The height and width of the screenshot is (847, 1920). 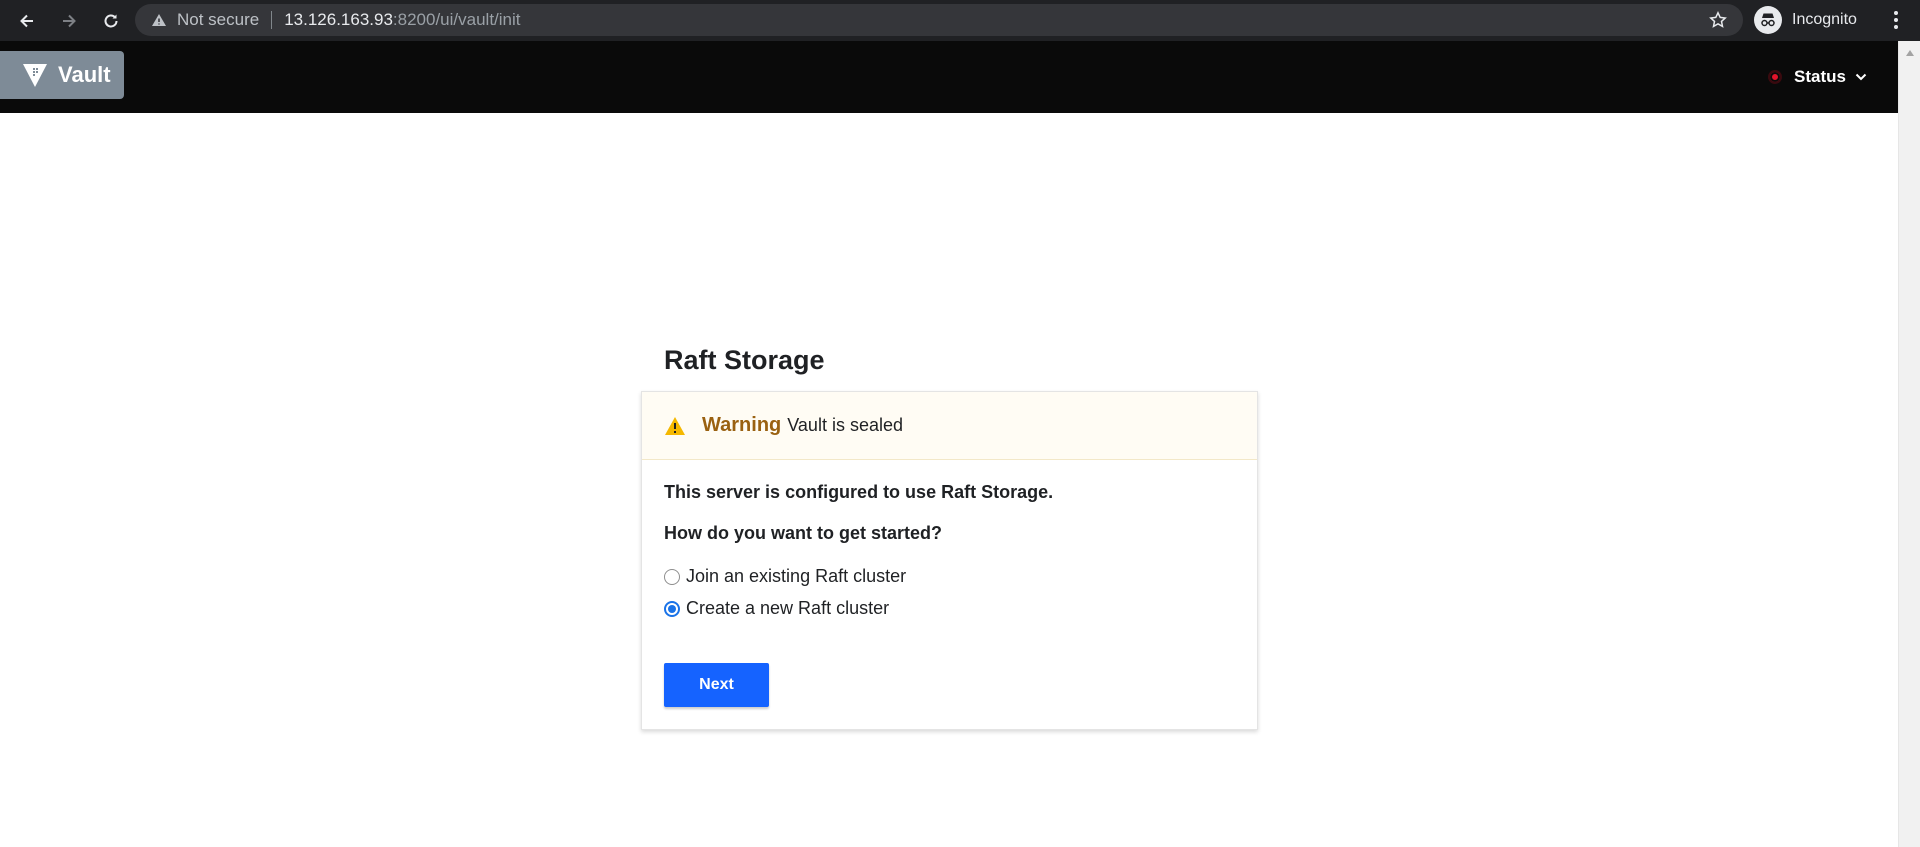 I want to click on status-label: Status, so click(x=1820, y=76).